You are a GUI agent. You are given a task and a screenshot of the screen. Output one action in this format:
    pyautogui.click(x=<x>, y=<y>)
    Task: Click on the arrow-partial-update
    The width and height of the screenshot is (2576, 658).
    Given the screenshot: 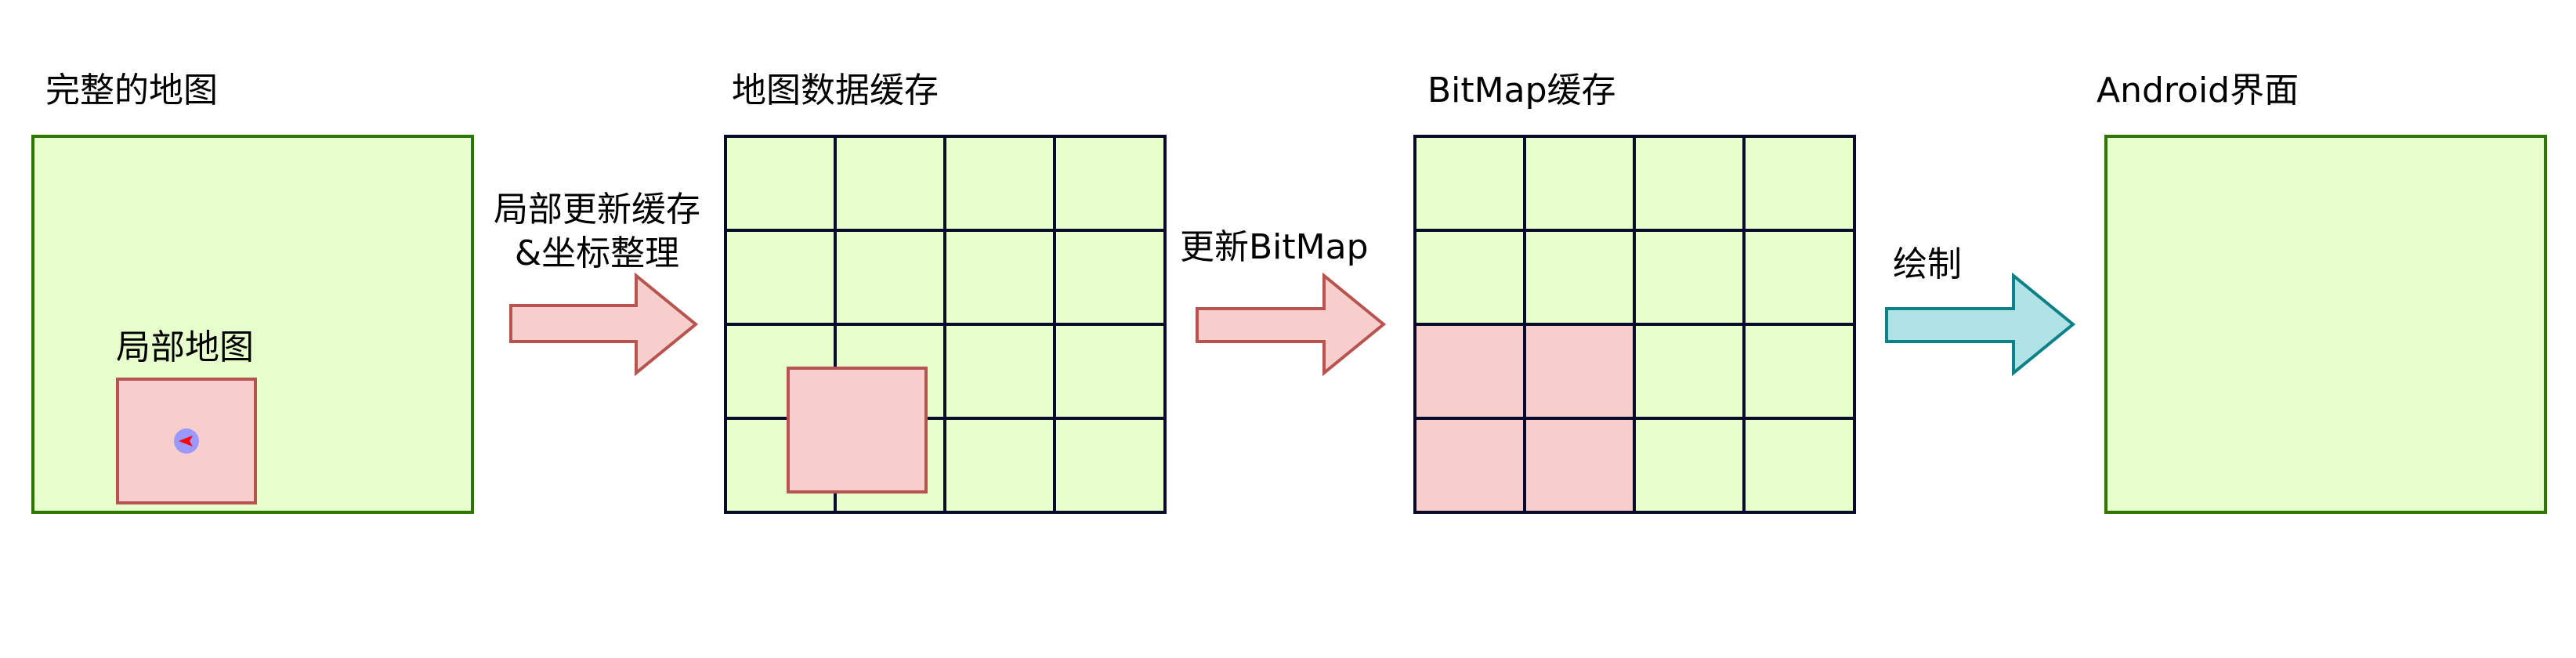 What is the action you would take?
    pyautogui.click(x=604, y=324)
    